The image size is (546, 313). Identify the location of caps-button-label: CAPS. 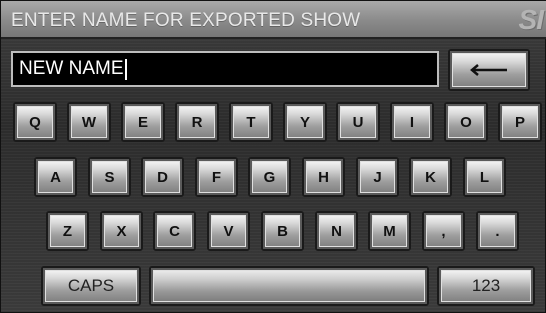
(91, 285).